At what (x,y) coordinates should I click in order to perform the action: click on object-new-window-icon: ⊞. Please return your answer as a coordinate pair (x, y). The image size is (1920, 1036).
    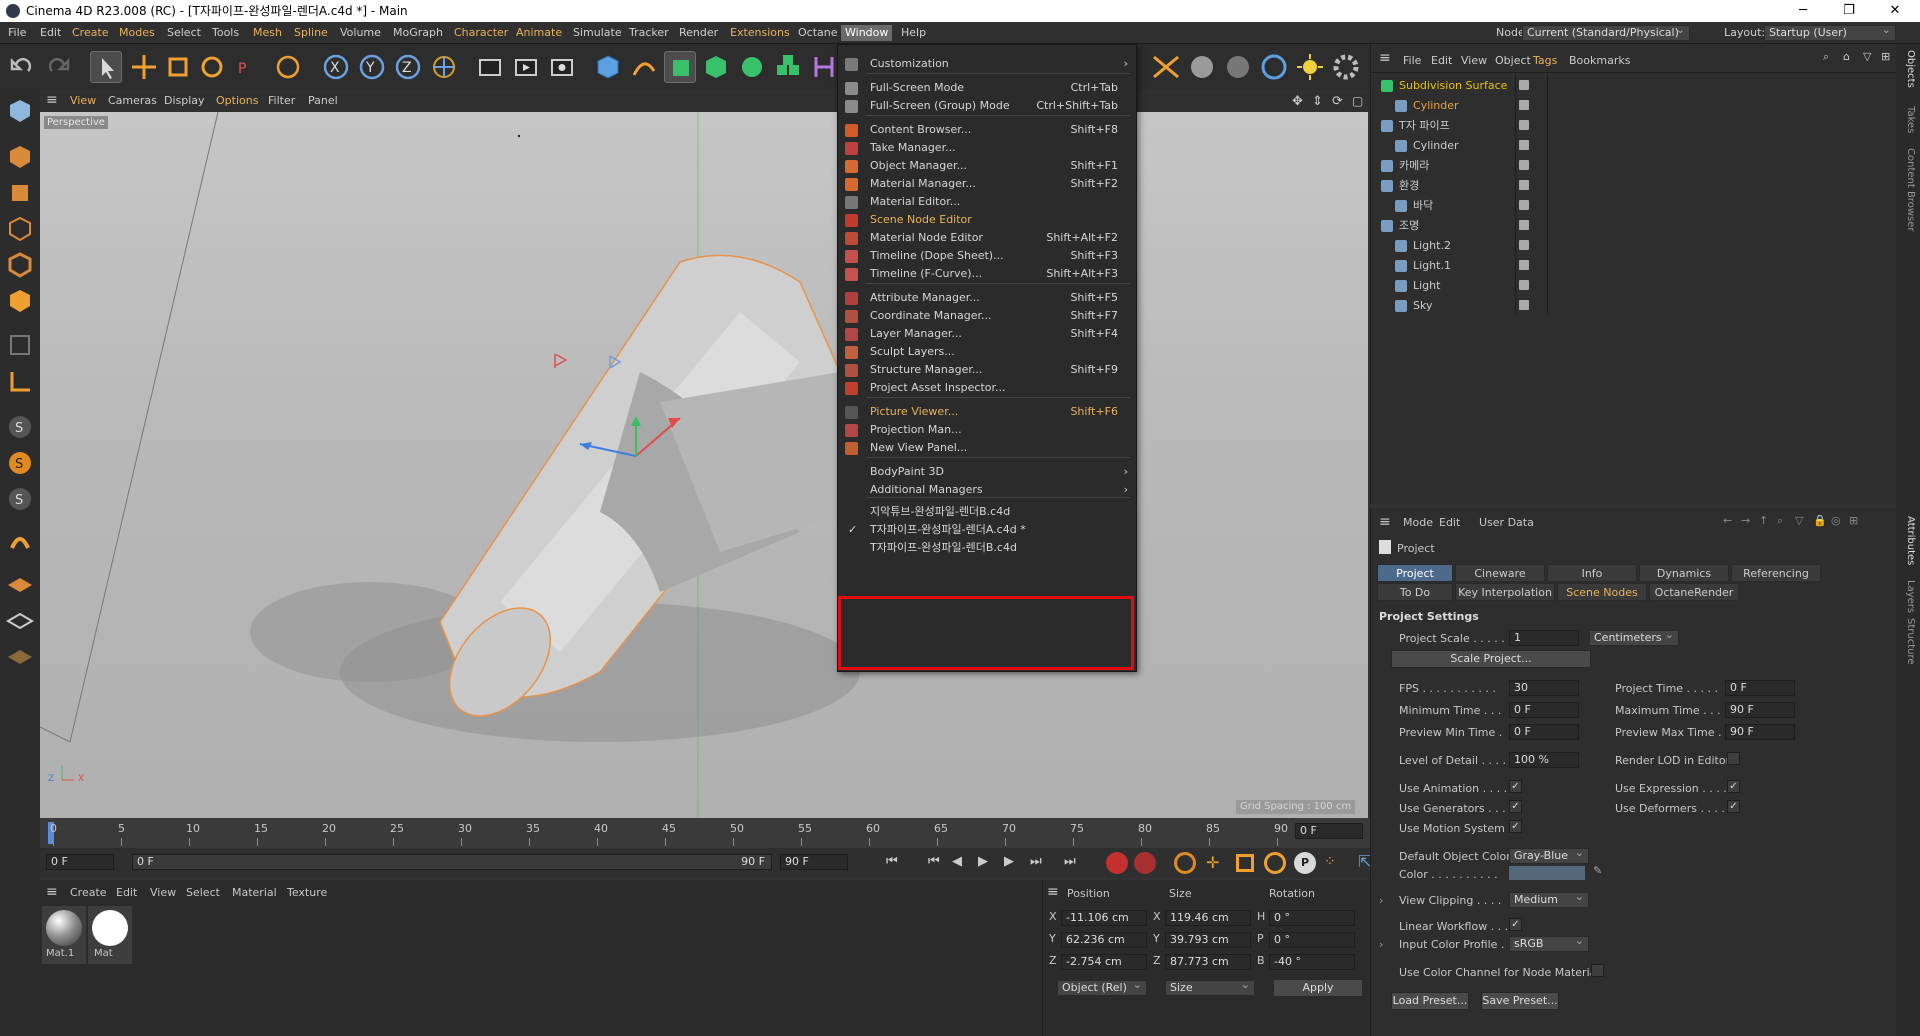
    Looking at the image, I should click on (1885, 56).